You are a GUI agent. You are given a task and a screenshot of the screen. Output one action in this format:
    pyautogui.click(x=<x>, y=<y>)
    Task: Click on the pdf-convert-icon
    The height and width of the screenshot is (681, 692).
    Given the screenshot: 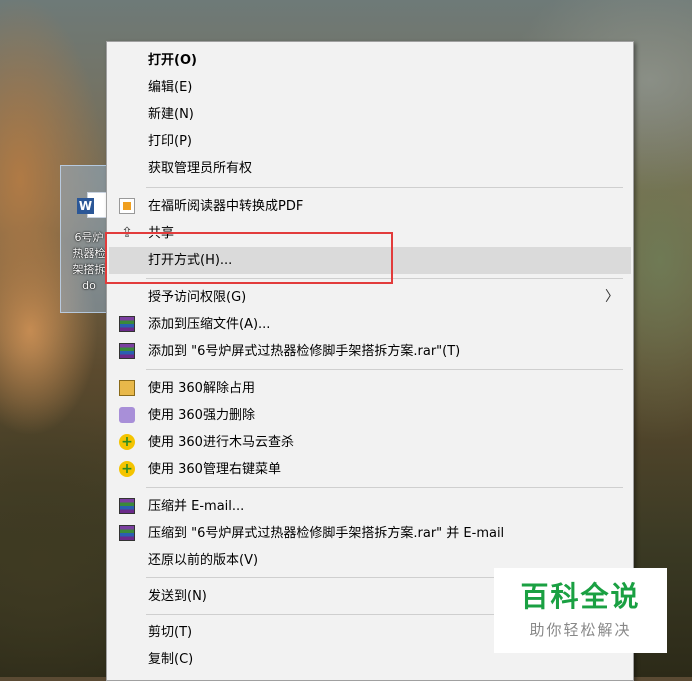 What is the action you would take?
    pyautogui.click(x=127, y=206)
    